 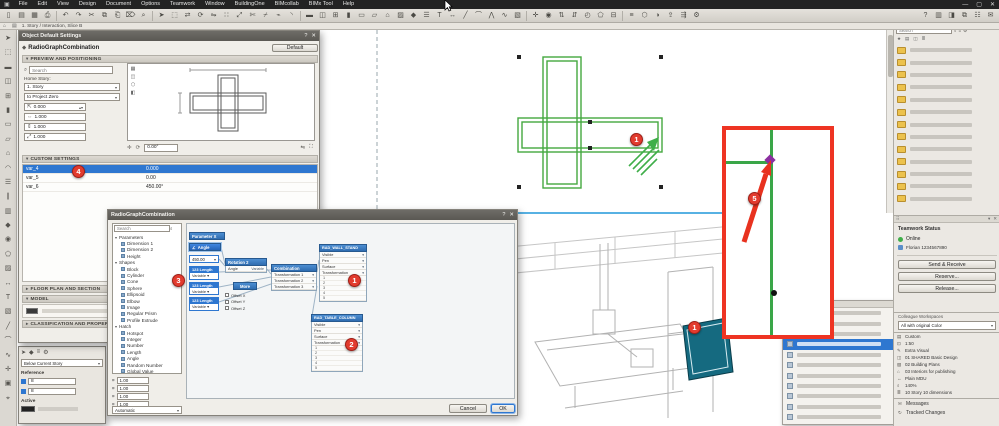 I want to click on length-node-value: Variable ▾, so click(x=204, y=291).